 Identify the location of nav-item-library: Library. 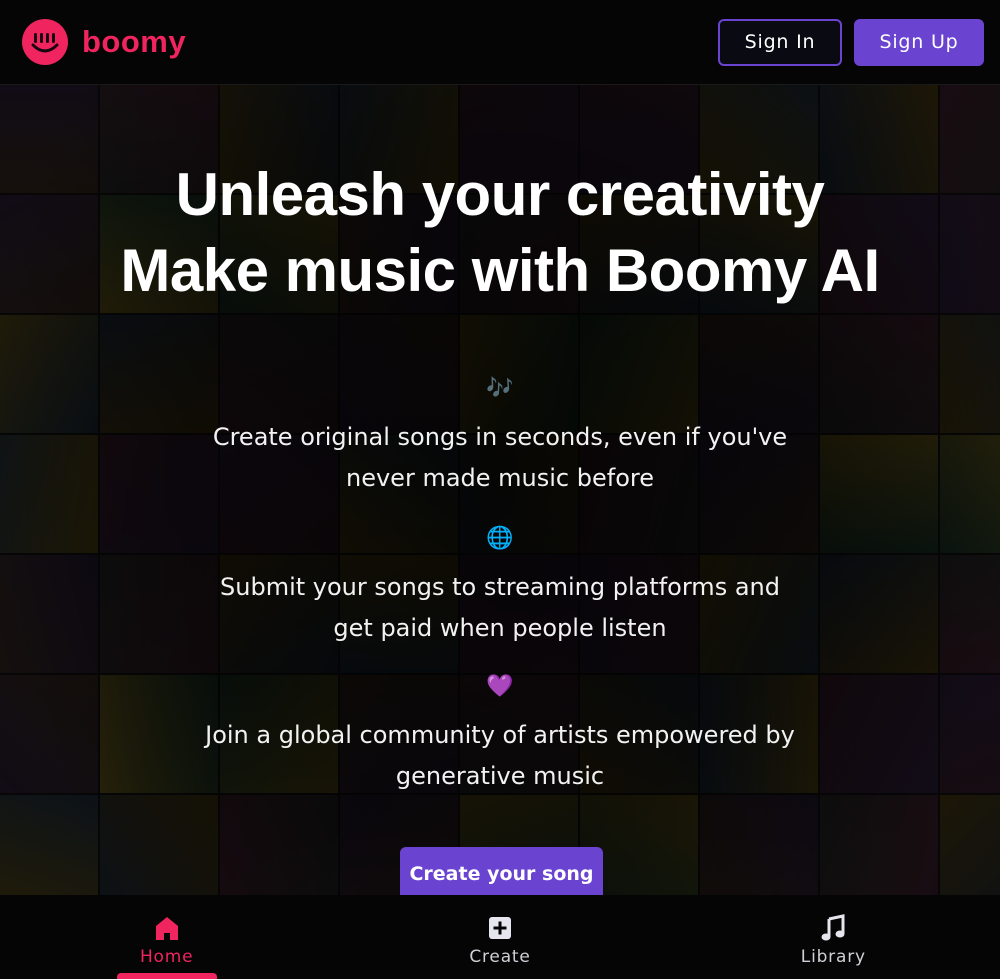
(833, 937).